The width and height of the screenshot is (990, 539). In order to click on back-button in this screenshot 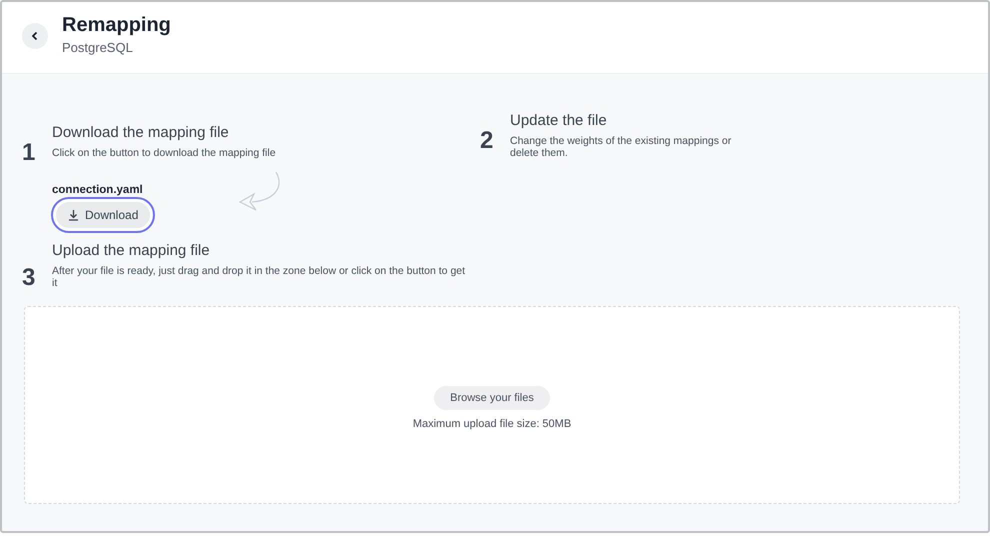, I will do `click(35, 35)`.